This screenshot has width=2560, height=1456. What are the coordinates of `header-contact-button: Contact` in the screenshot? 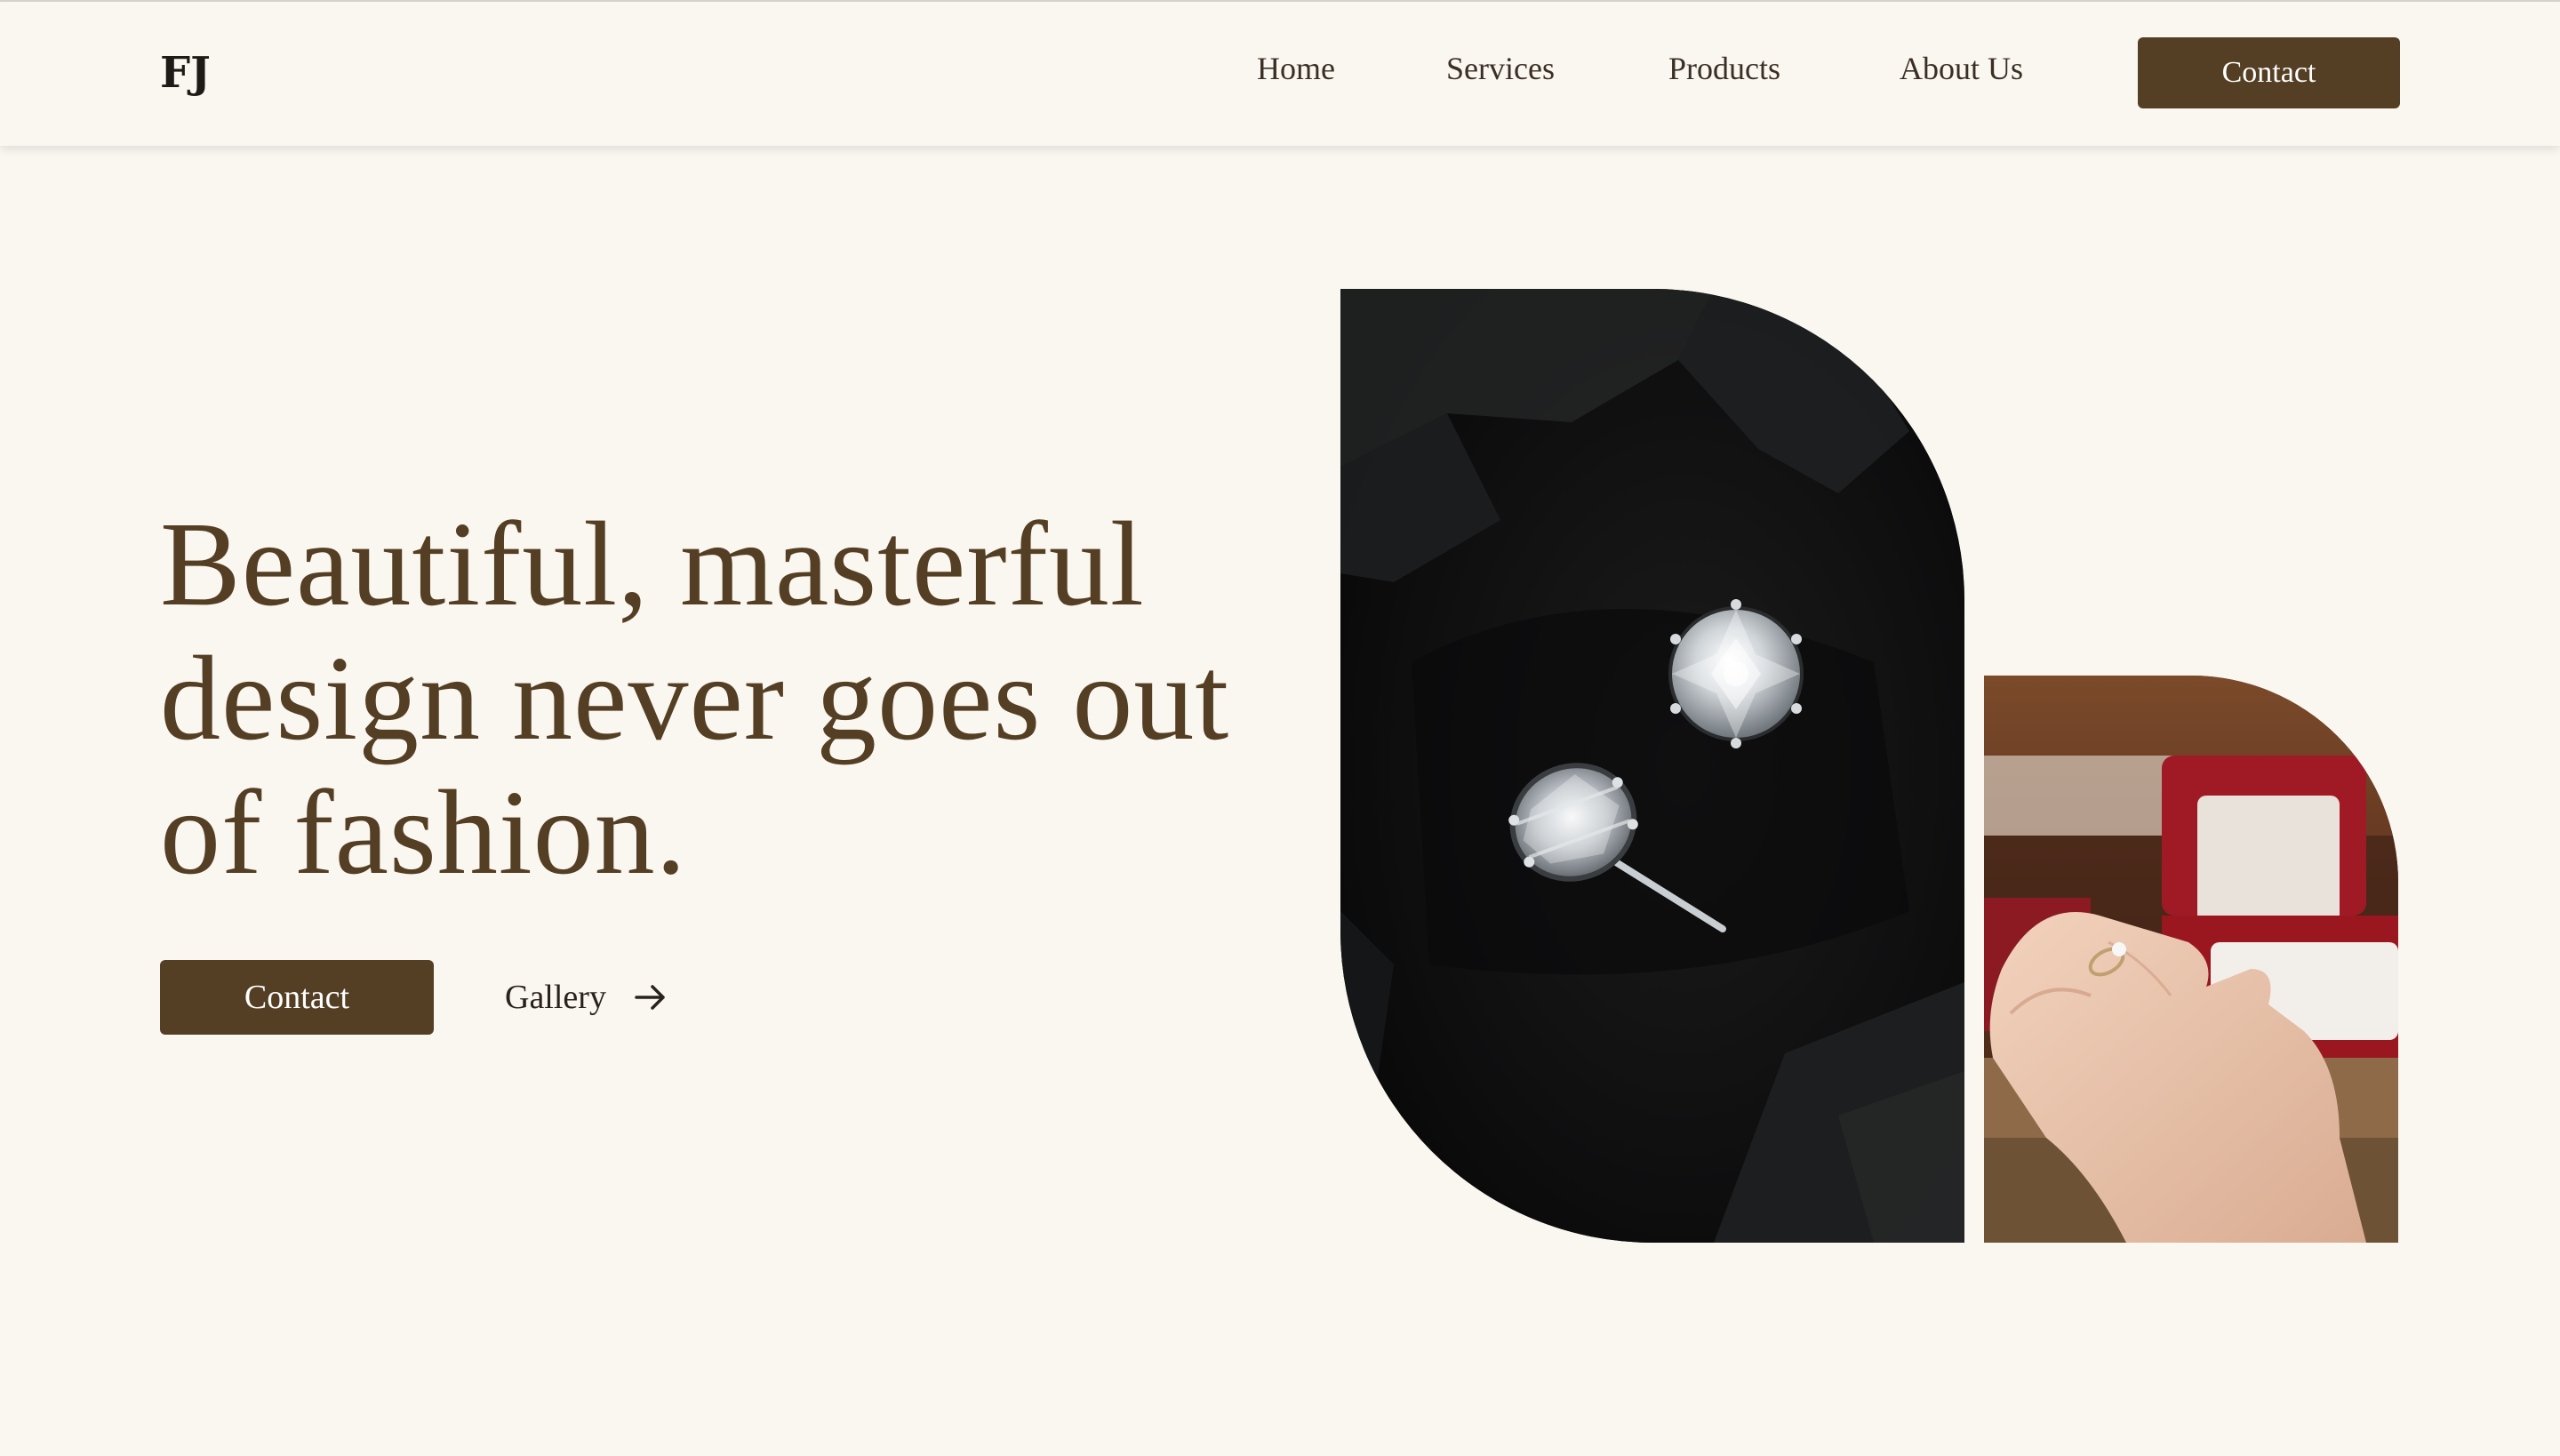 It's located at (2269, 72).